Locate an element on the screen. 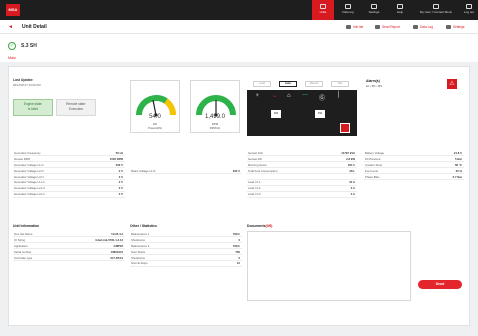  mains-breaker-button: KW is located at coordinates (276, 114).